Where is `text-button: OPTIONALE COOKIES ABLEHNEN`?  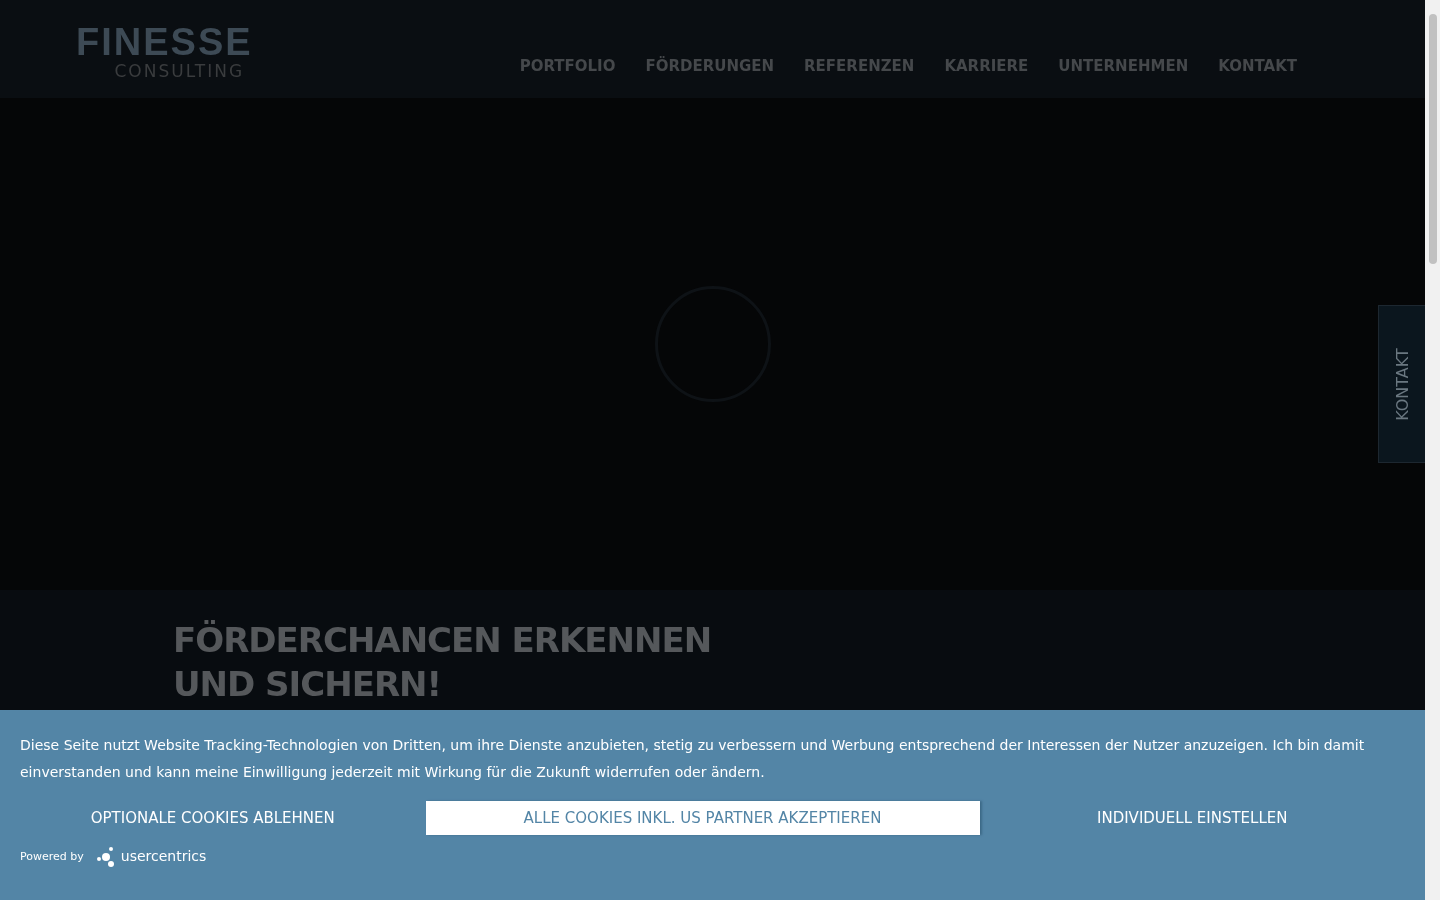
text-button: OPTIONALE COOKIES ABLEHNEN is located at coordinates (213, 818).